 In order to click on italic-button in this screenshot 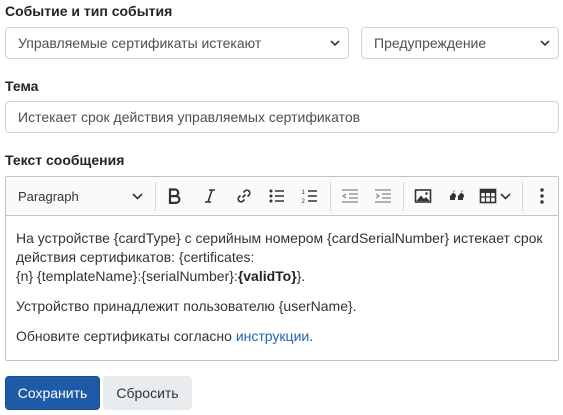, I will do `click(210, 196)`.